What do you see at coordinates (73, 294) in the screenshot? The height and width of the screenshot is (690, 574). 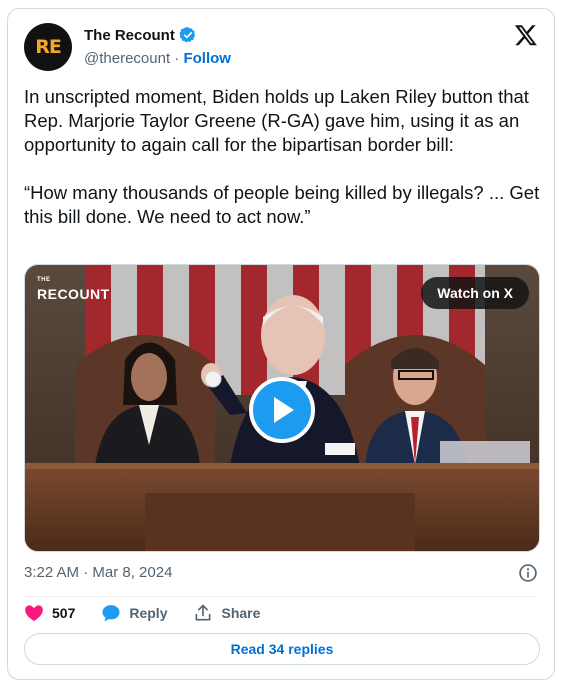 I see `watermark-text: RECOUNT` at bounding box center [73, 294].